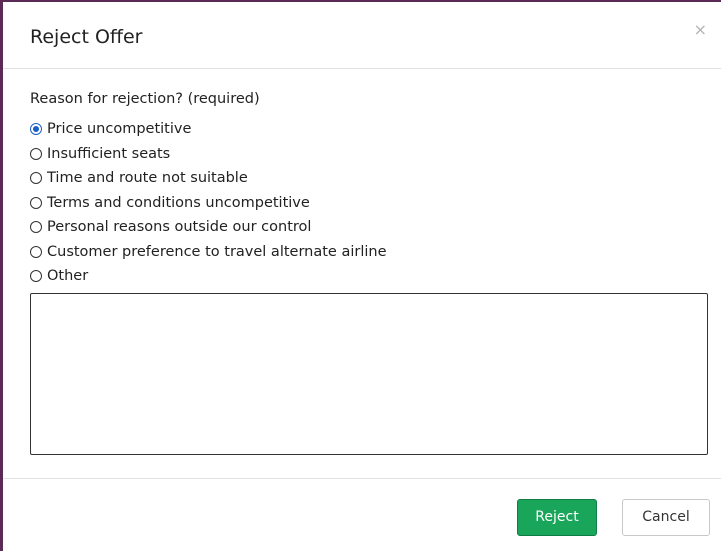 The image size is (721, 554). Describe the element at coordinates (68, 276) in the screenshot. I see `reason-option-label: Other` at that location.